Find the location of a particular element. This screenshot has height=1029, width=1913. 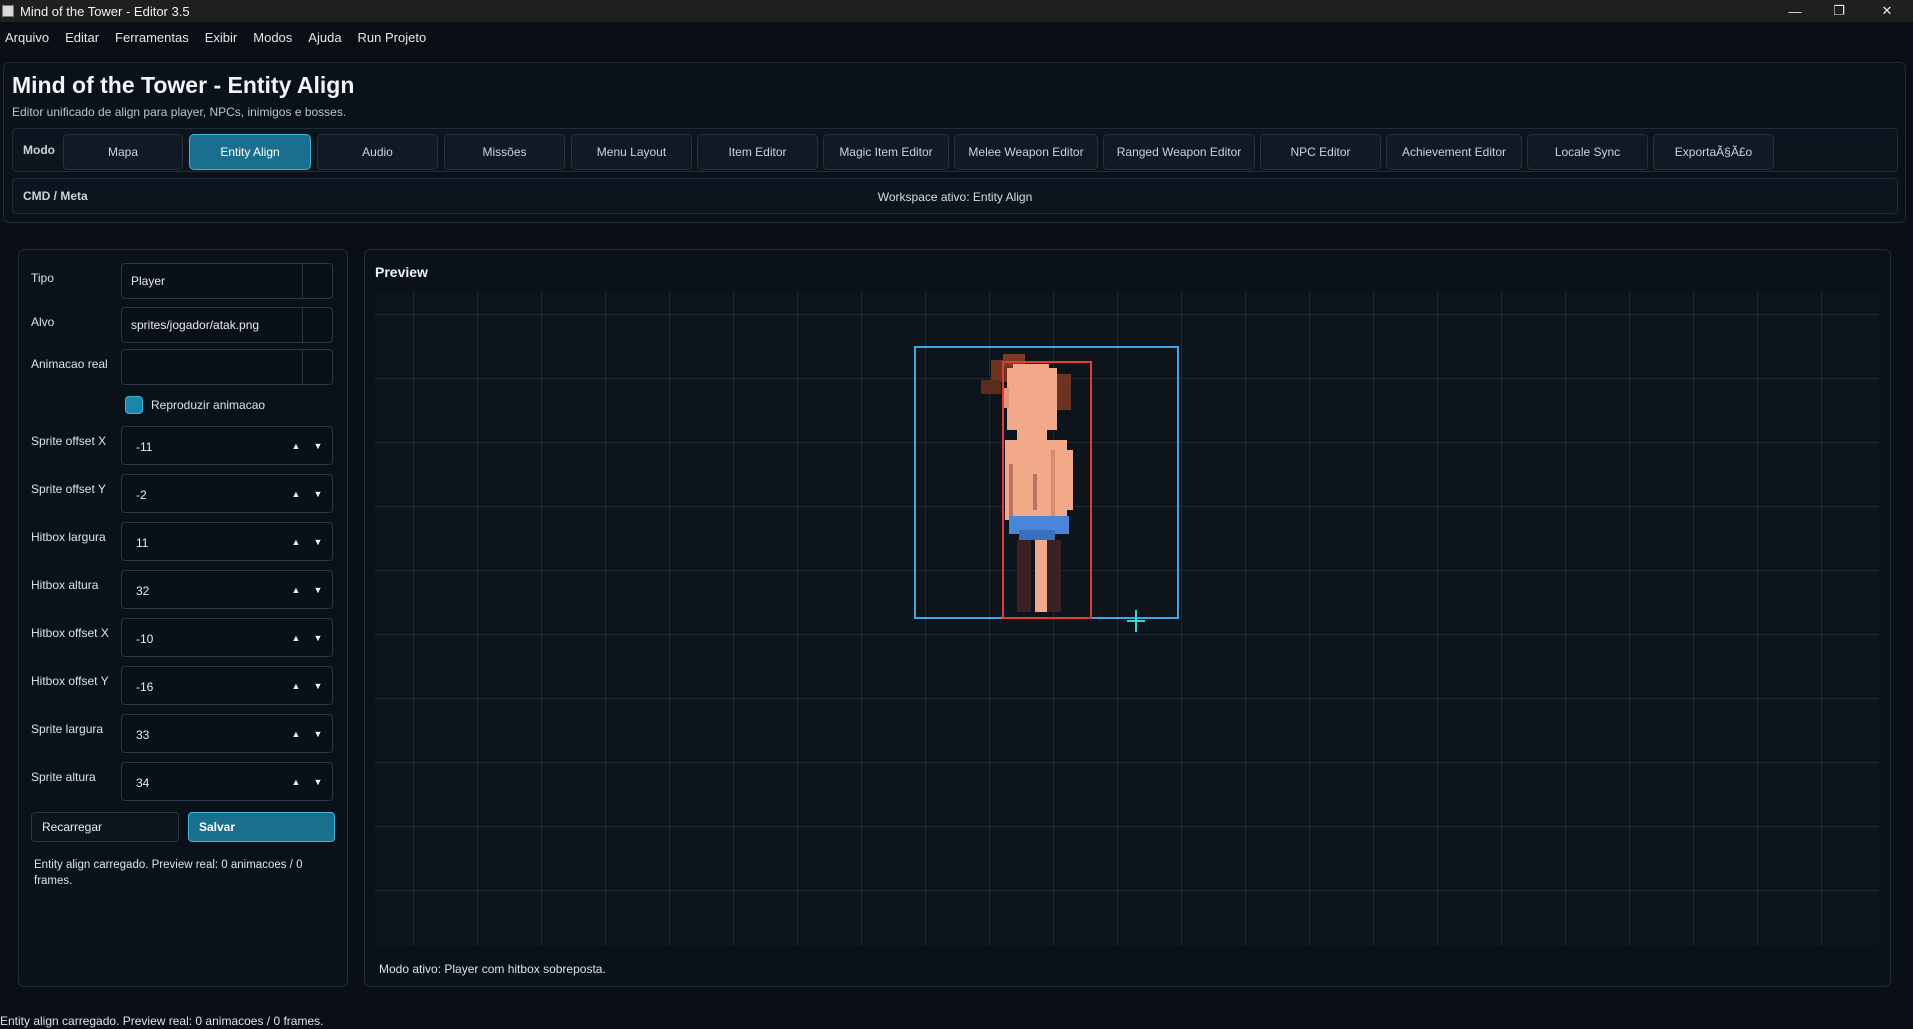

tab-missoes: Missões is located at coordinates (504, 152).